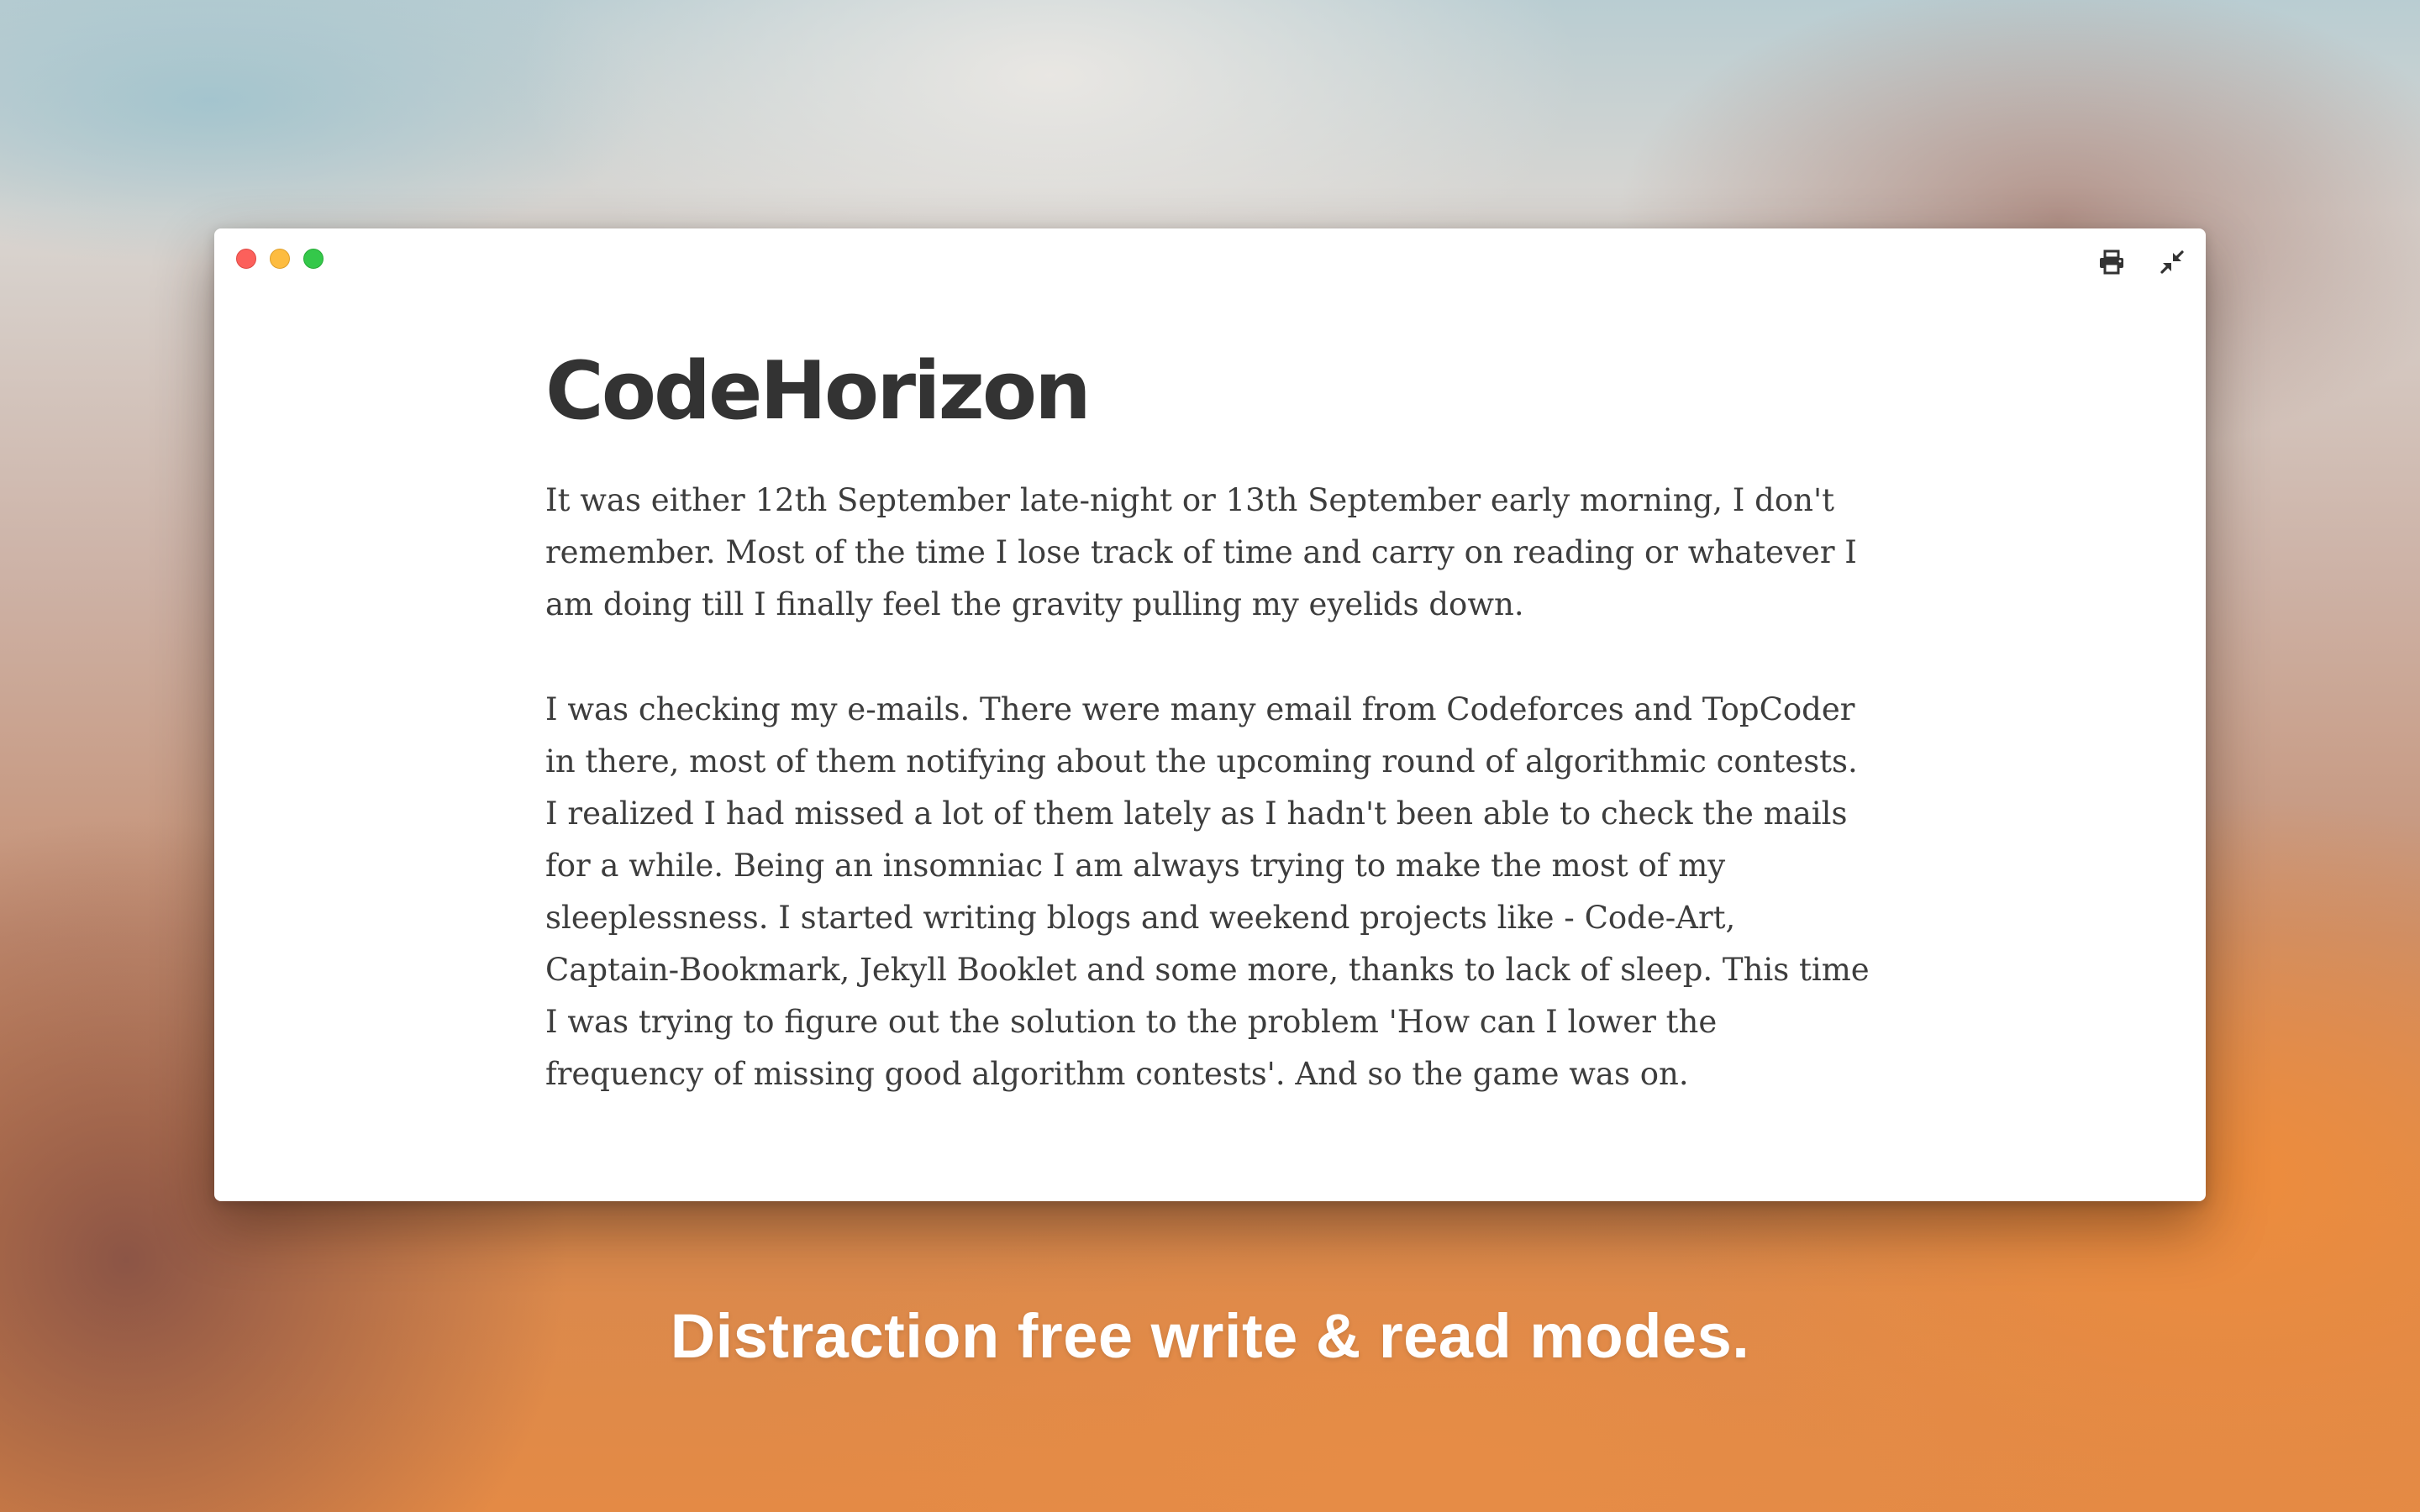  What do you see at coordinates (2172, 262) in the screenshot?
I see `collapse-arrows-icon` at bounding box center [2172, 262].